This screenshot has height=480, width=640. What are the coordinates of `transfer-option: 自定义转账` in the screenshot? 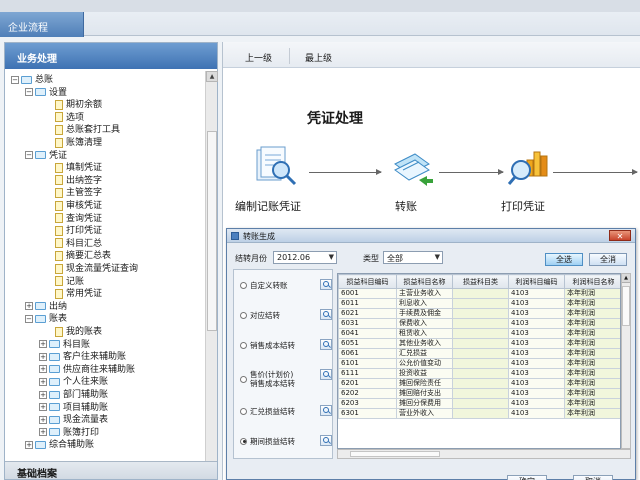 It's located at (264, 285).